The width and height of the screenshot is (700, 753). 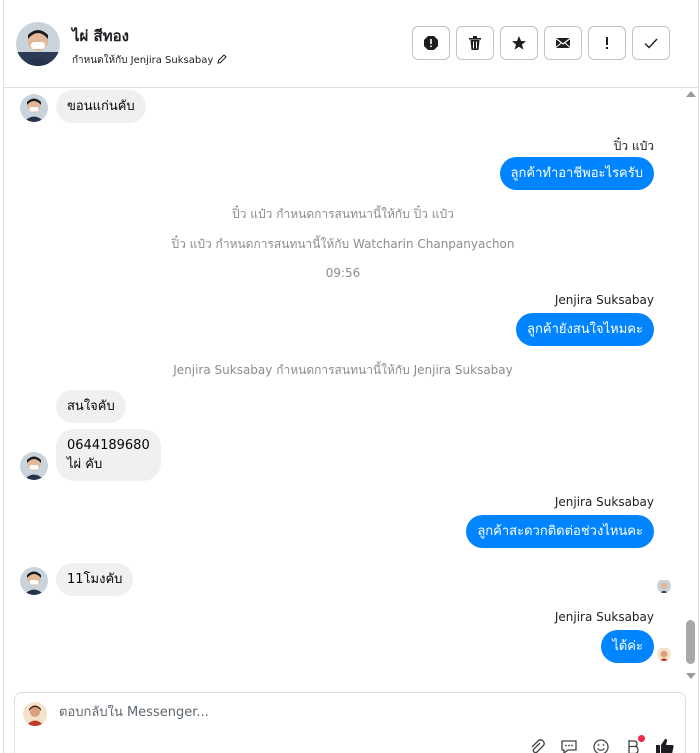 I want to click on mail-button, so click(x=563, y=43).